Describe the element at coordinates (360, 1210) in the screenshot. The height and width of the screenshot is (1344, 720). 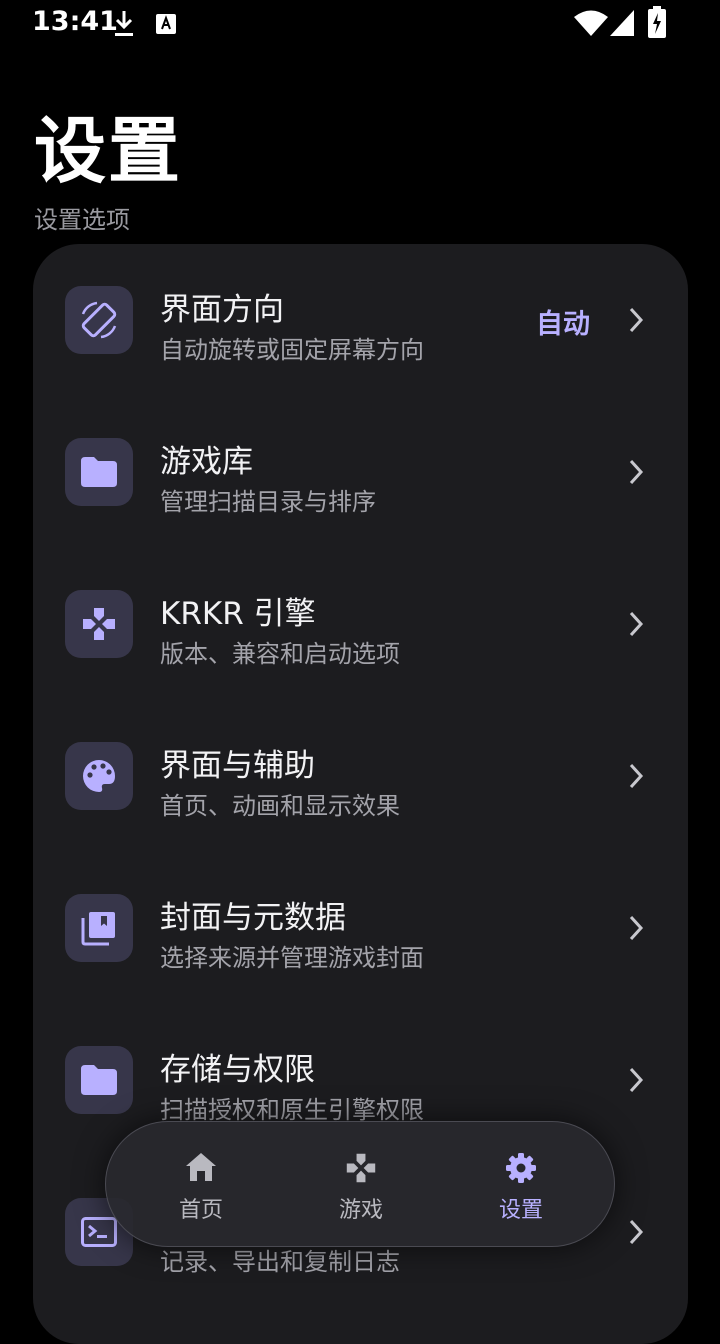
I see `nav-label: 游戏` at that location.